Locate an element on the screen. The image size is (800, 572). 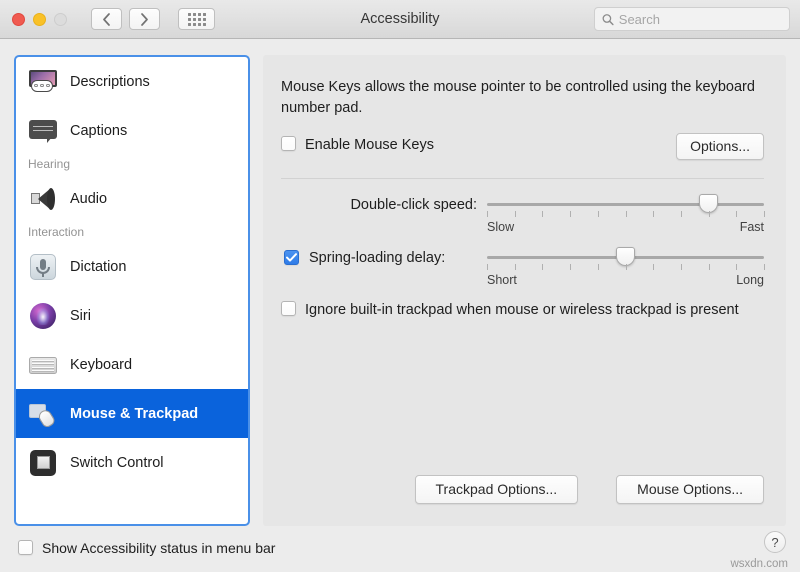
spring-loading-delay-label: Spring-loading delay: is located at coordinates (377, 257).